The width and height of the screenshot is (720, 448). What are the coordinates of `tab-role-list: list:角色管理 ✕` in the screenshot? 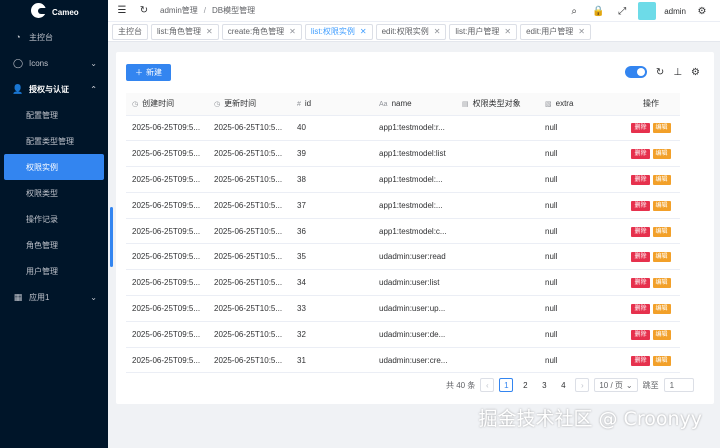 It's located at (185, 31).